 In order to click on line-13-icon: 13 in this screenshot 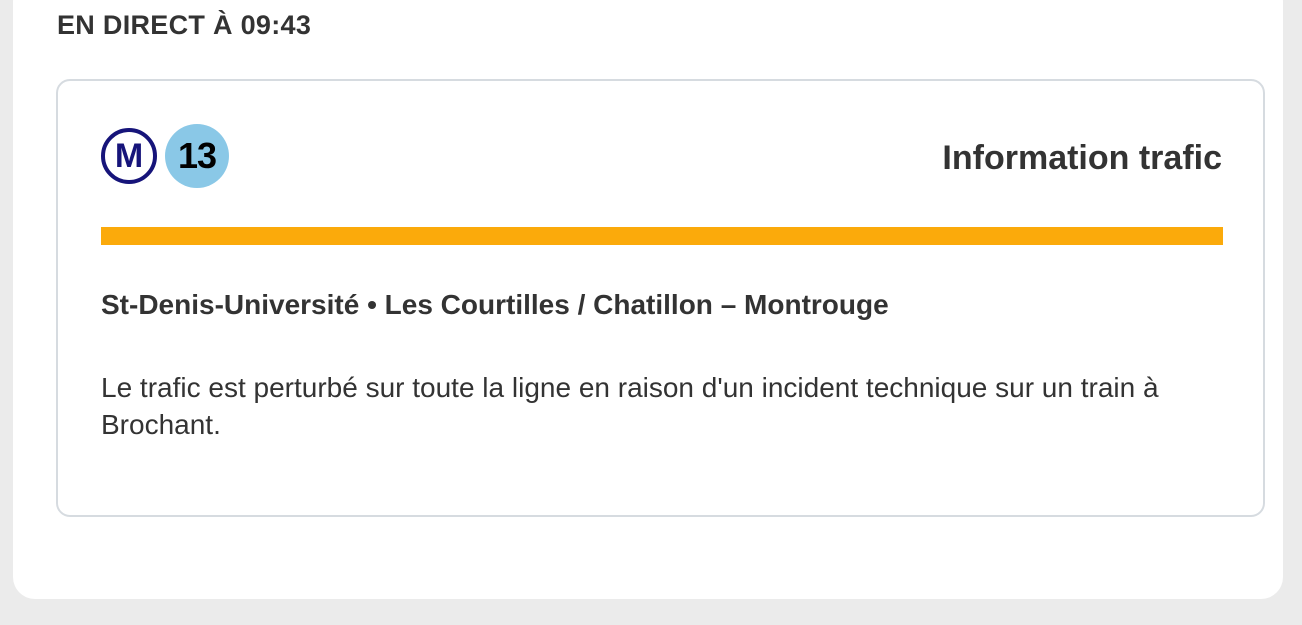, I will do `click(197, 156)`.